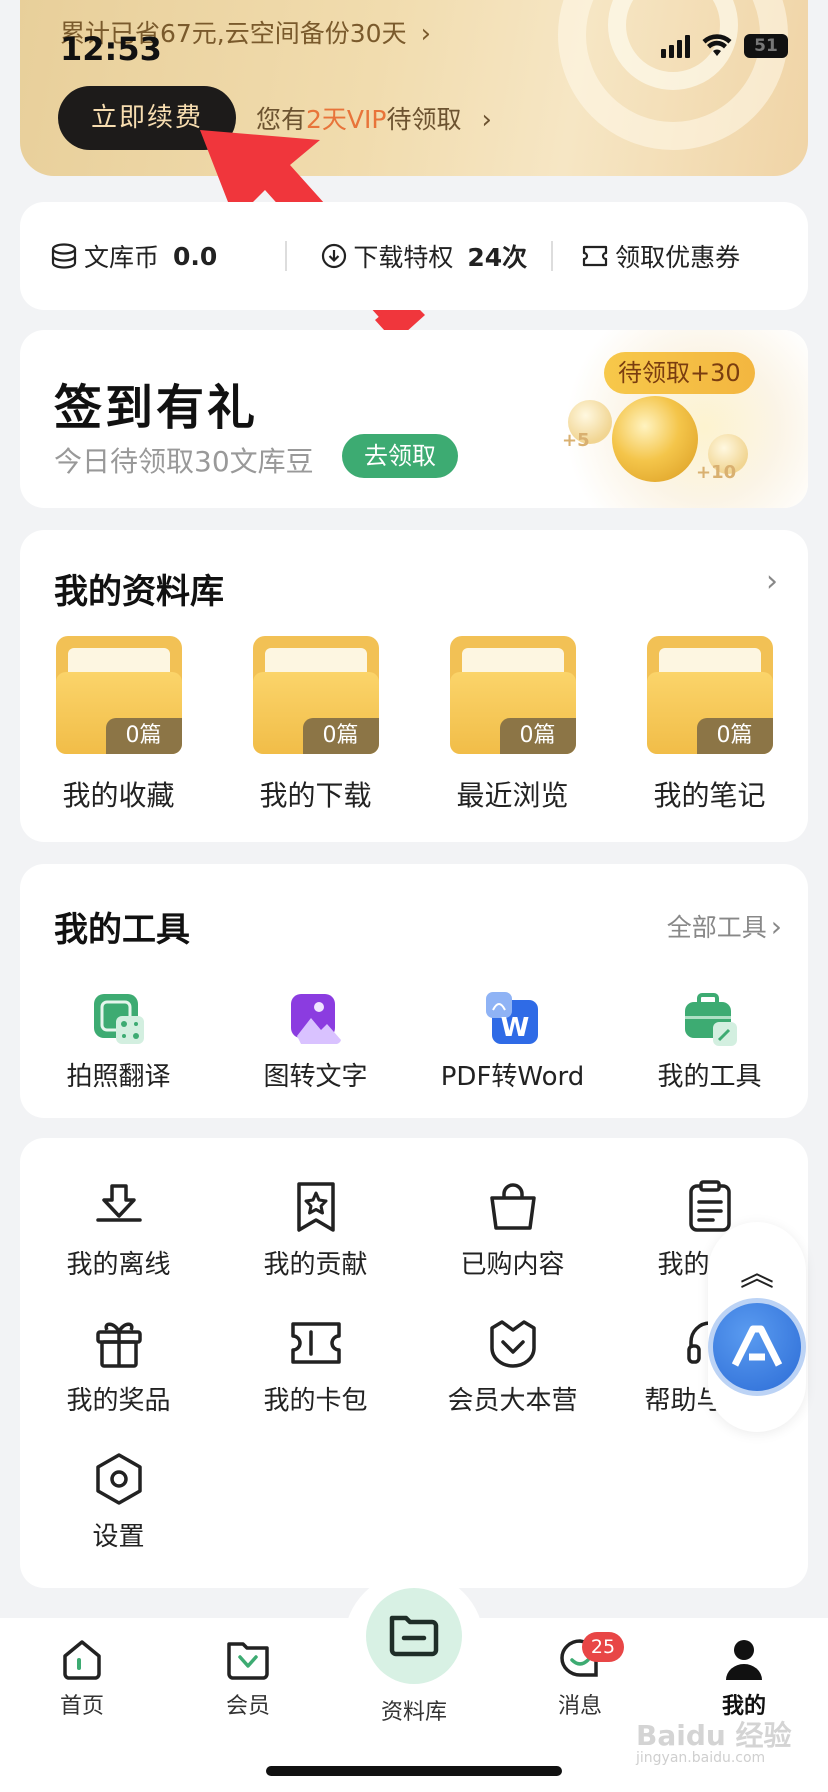  I want to click on tool-pdf-to-word: W PDF转Word, so click(512, 1042).